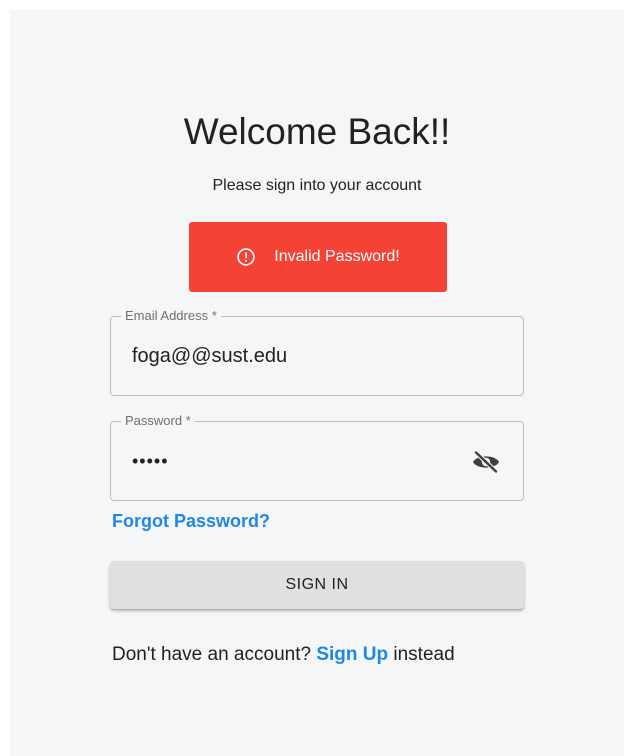 The width and height of the screenshot is (632, 756). Describe the element at coordinates (246, 257) in the screenshot. I see `alert-circle-icon` at that location.